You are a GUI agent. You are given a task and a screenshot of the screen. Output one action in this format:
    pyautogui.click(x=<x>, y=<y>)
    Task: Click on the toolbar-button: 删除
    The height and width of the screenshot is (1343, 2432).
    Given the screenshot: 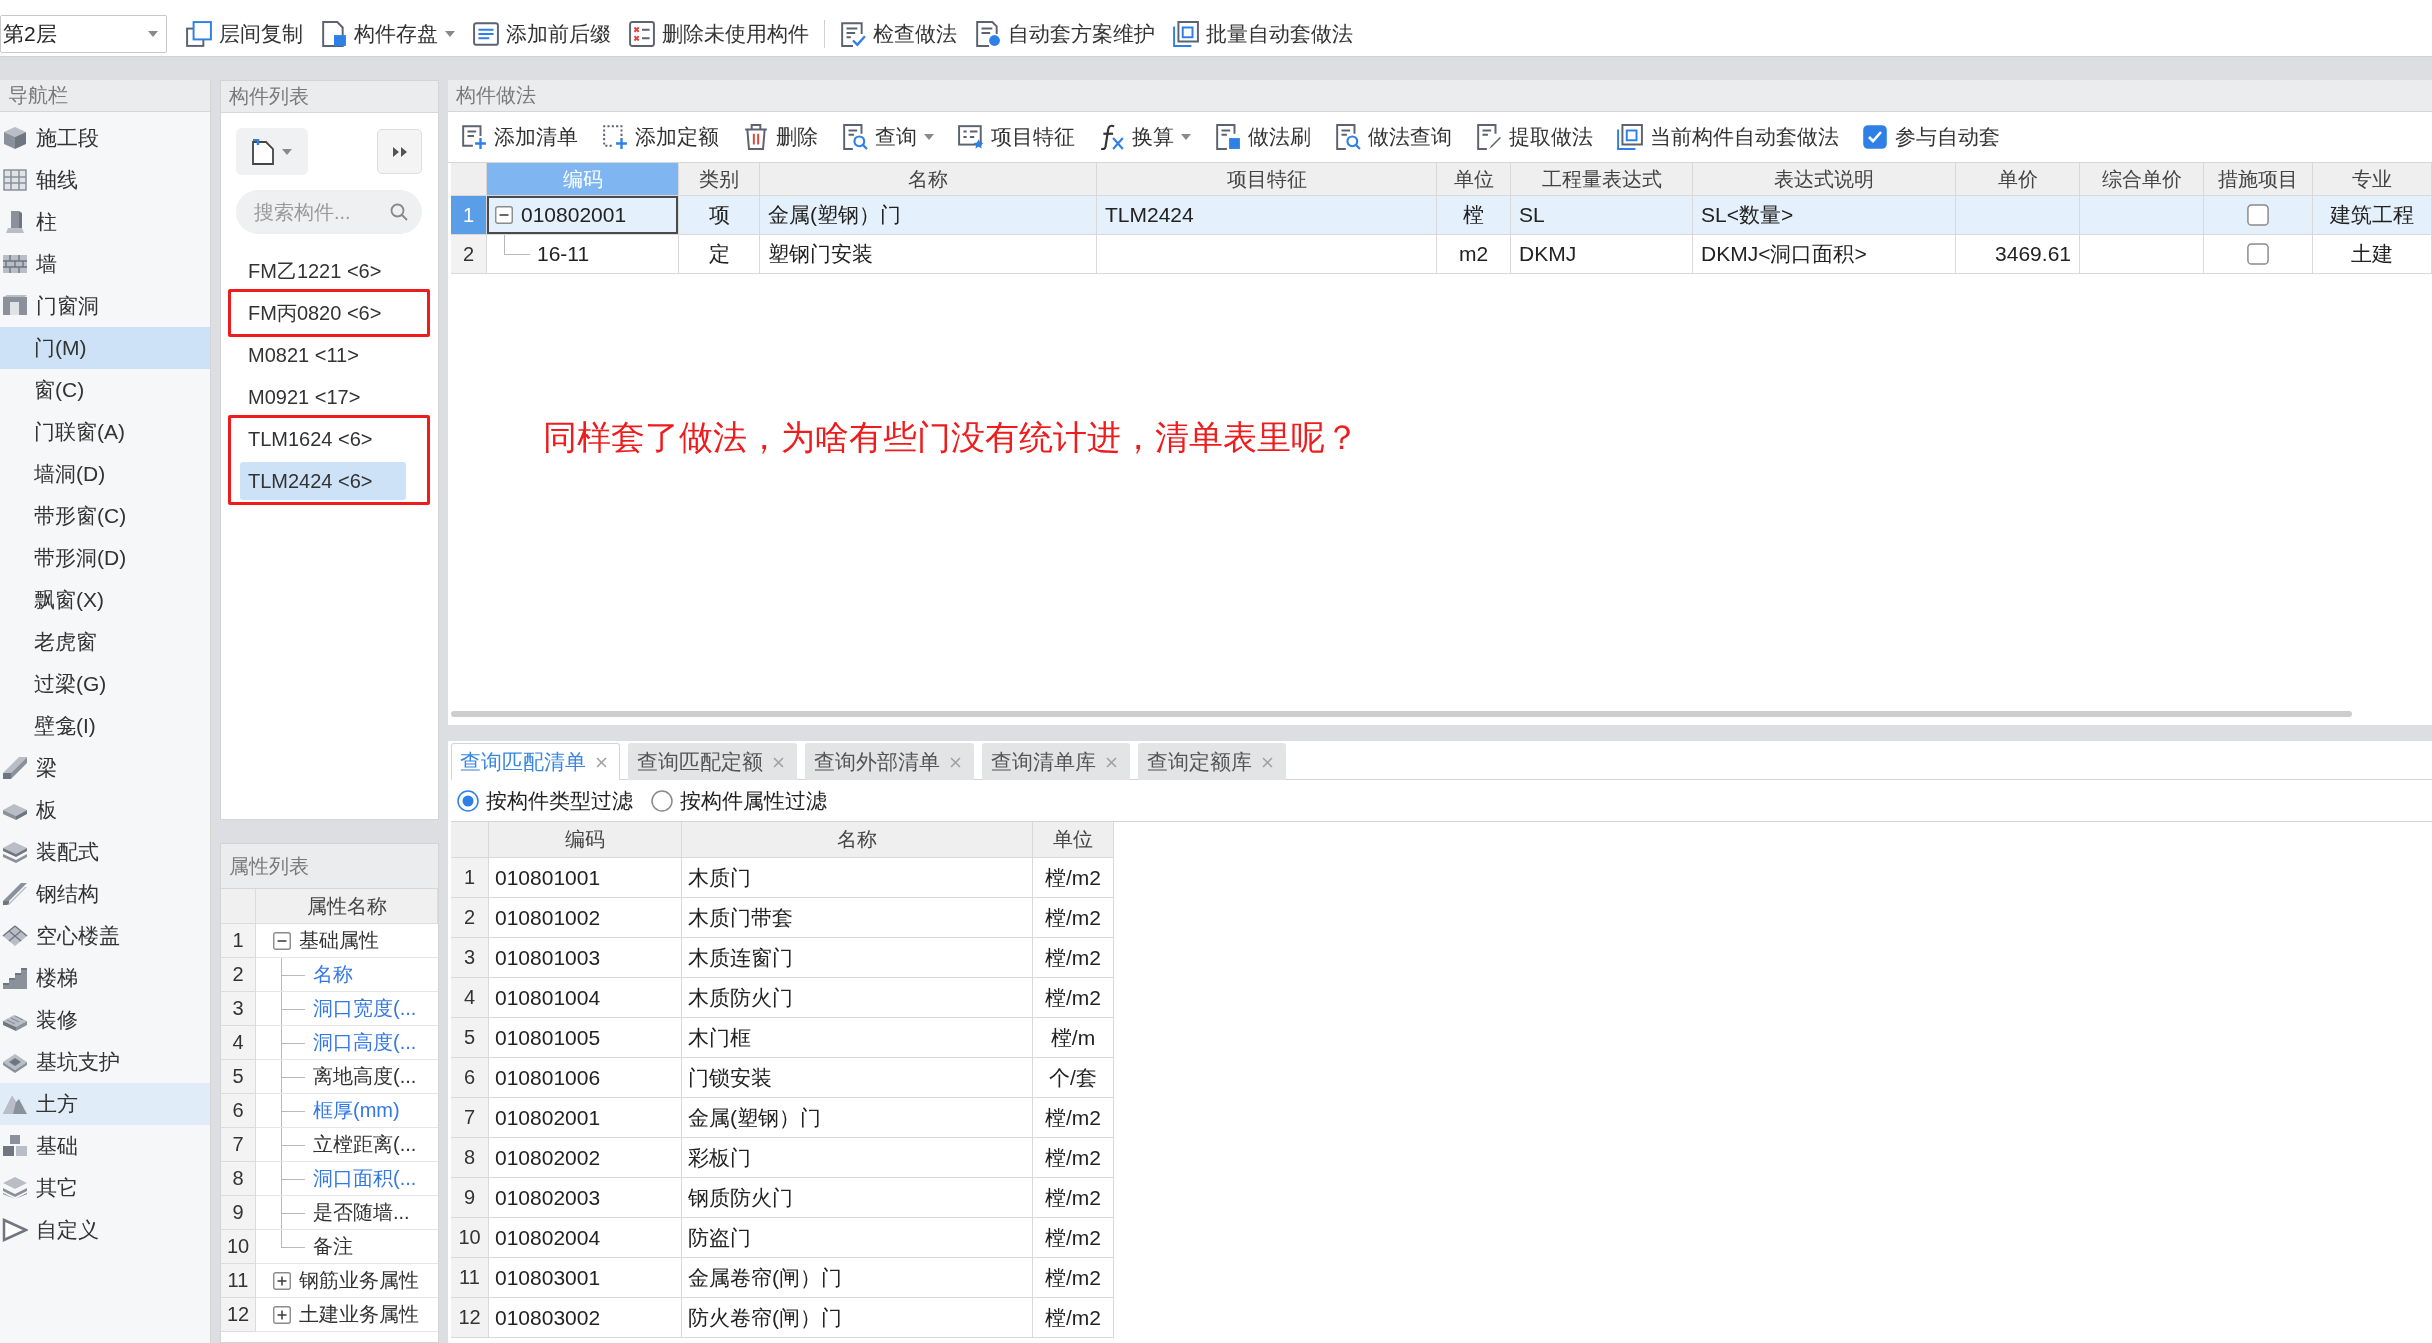 What is the action you would take?
    pyautogui.click(x=780, y=137)
    